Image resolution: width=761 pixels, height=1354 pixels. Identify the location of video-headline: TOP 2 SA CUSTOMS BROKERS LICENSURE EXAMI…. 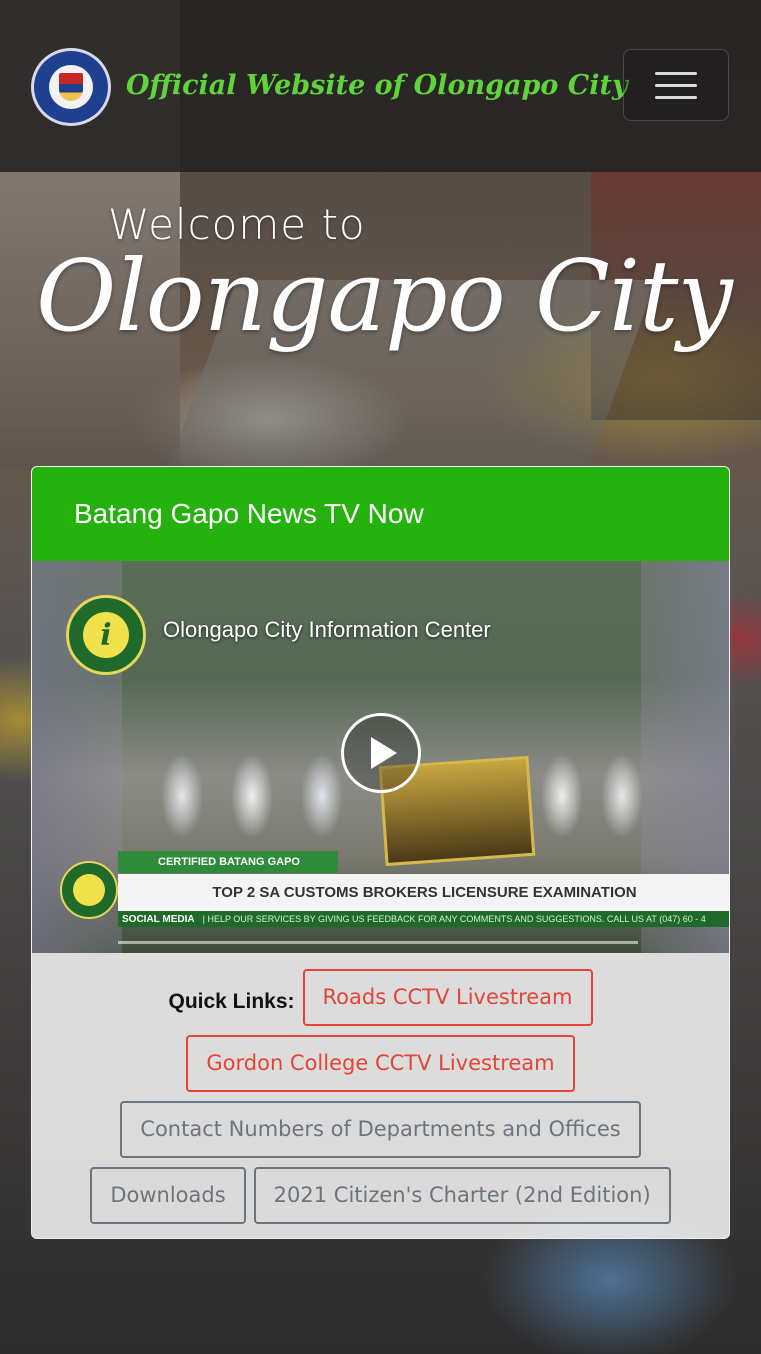
(424, 892).